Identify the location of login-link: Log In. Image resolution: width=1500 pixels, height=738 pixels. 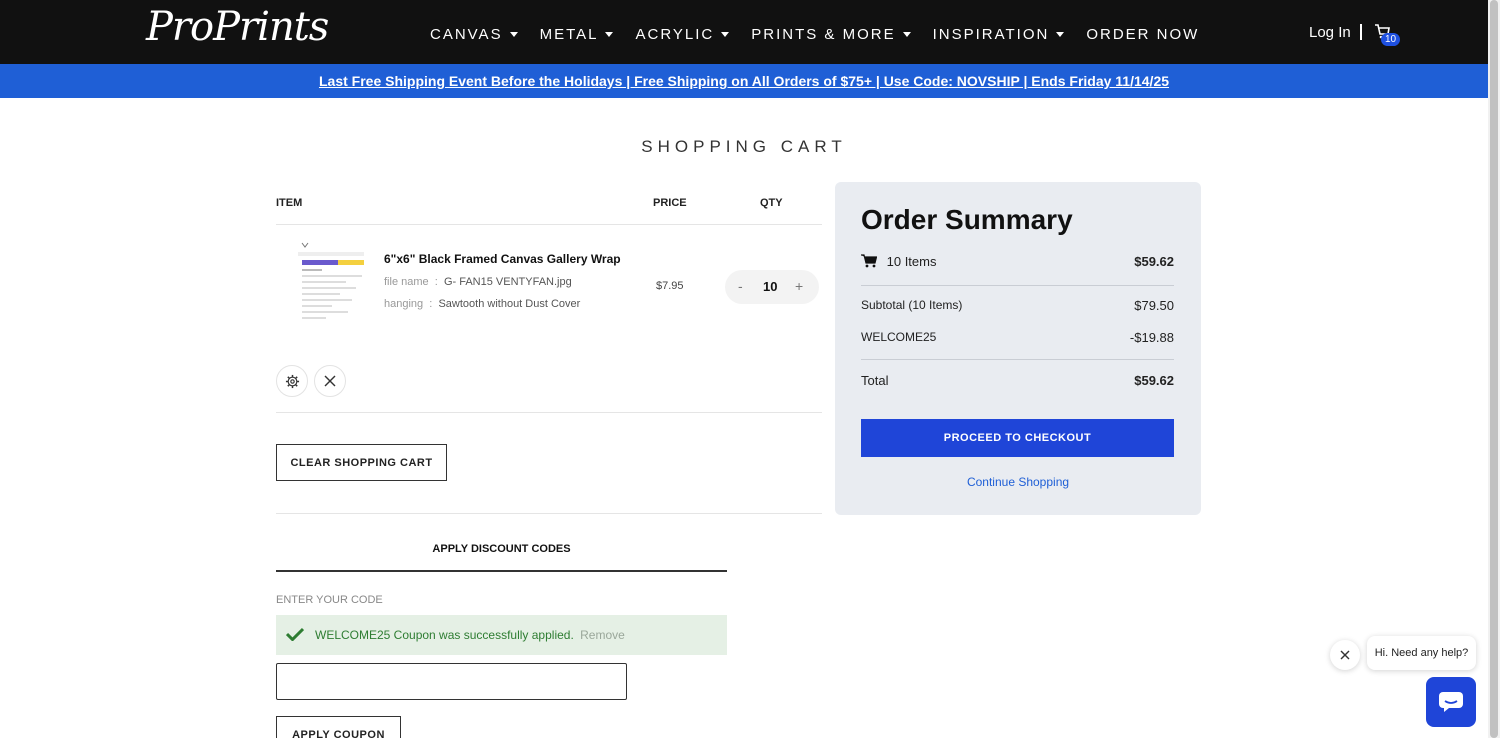
(1330, 32).